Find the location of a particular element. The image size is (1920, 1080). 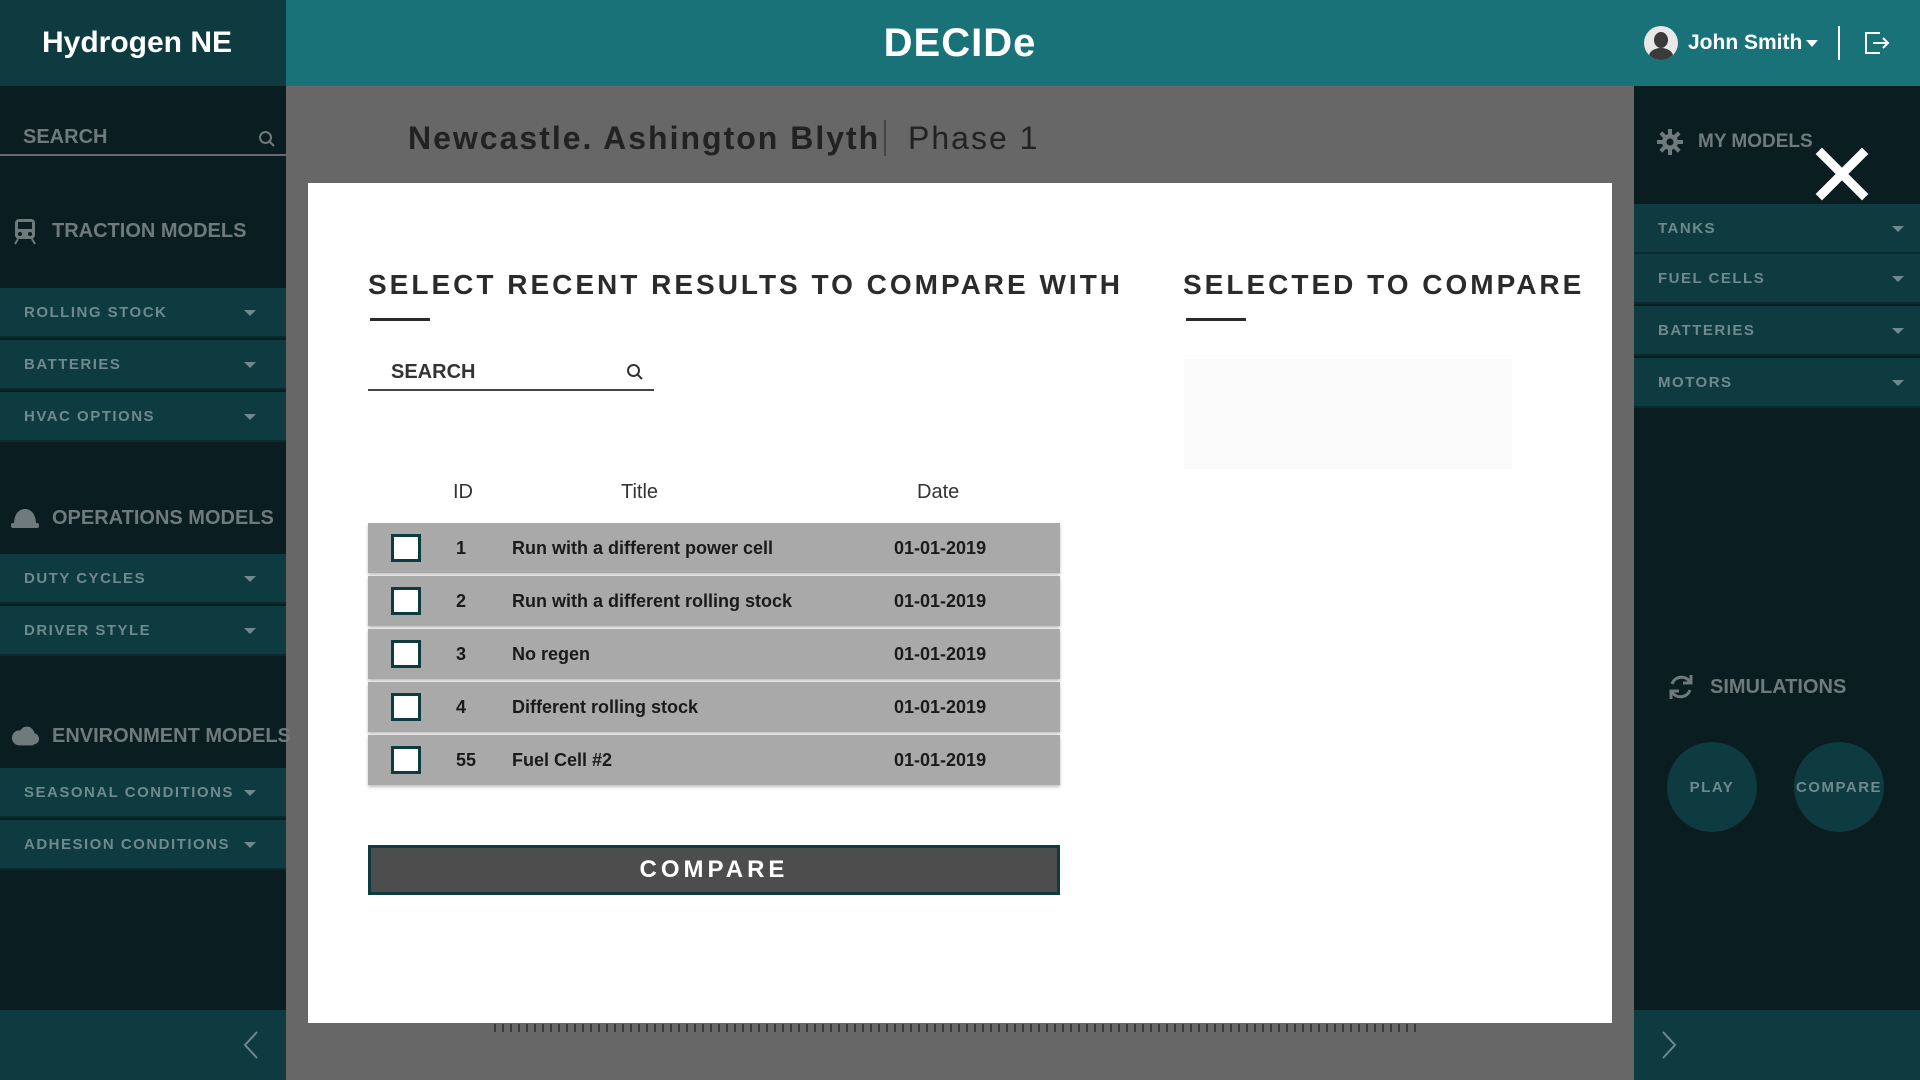

row-title: No regen is located at coordinates (551, 654).